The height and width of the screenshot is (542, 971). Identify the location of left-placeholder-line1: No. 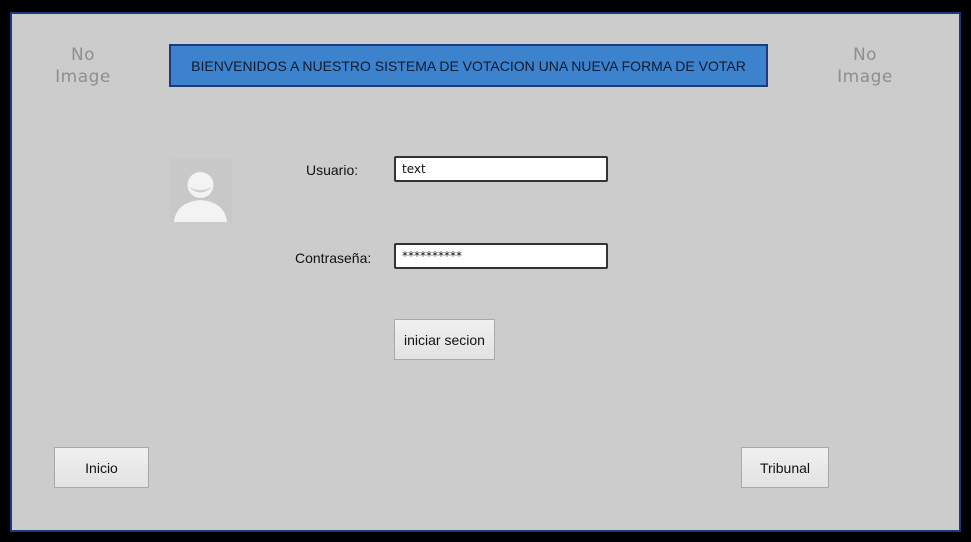
(83, 55).